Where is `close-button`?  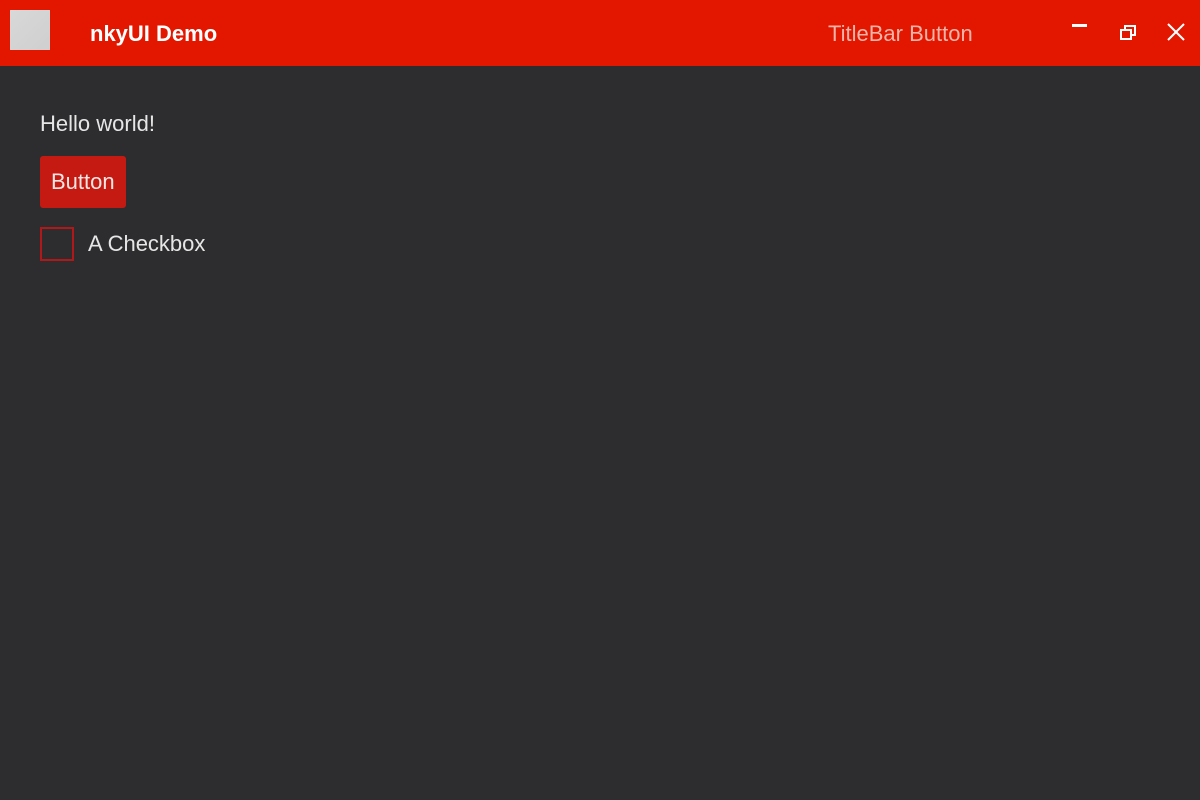 close-button is located at coordinates (1176, 32).